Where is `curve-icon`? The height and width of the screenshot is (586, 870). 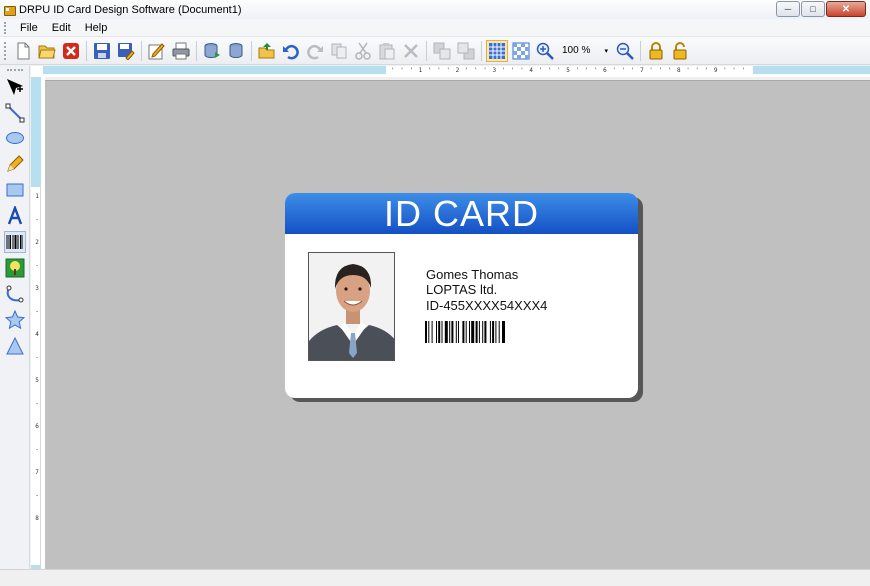
curve-icon is located at coordinates (15, 294).